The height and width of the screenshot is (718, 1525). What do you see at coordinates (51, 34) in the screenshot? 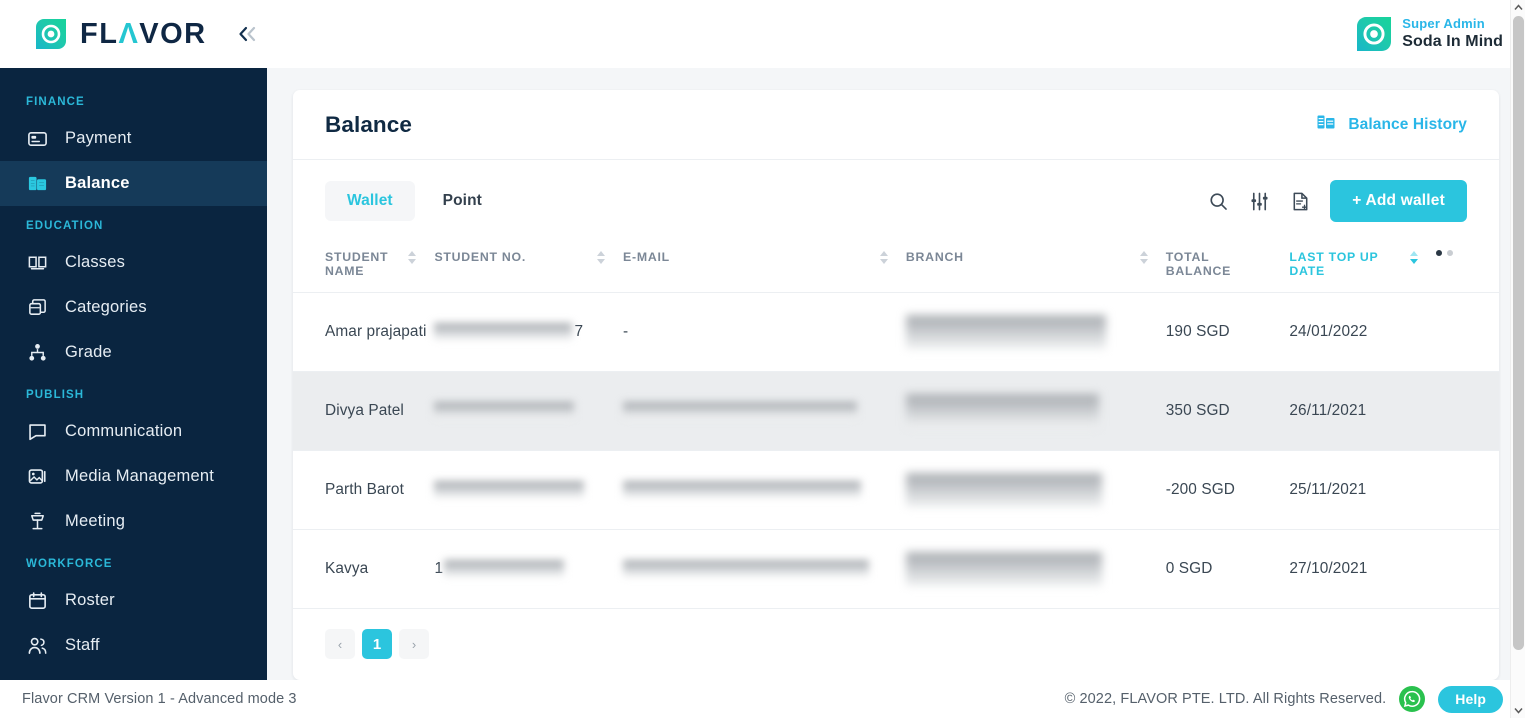
I see `flavor-logo-icon` at bounding box center [51, 34].